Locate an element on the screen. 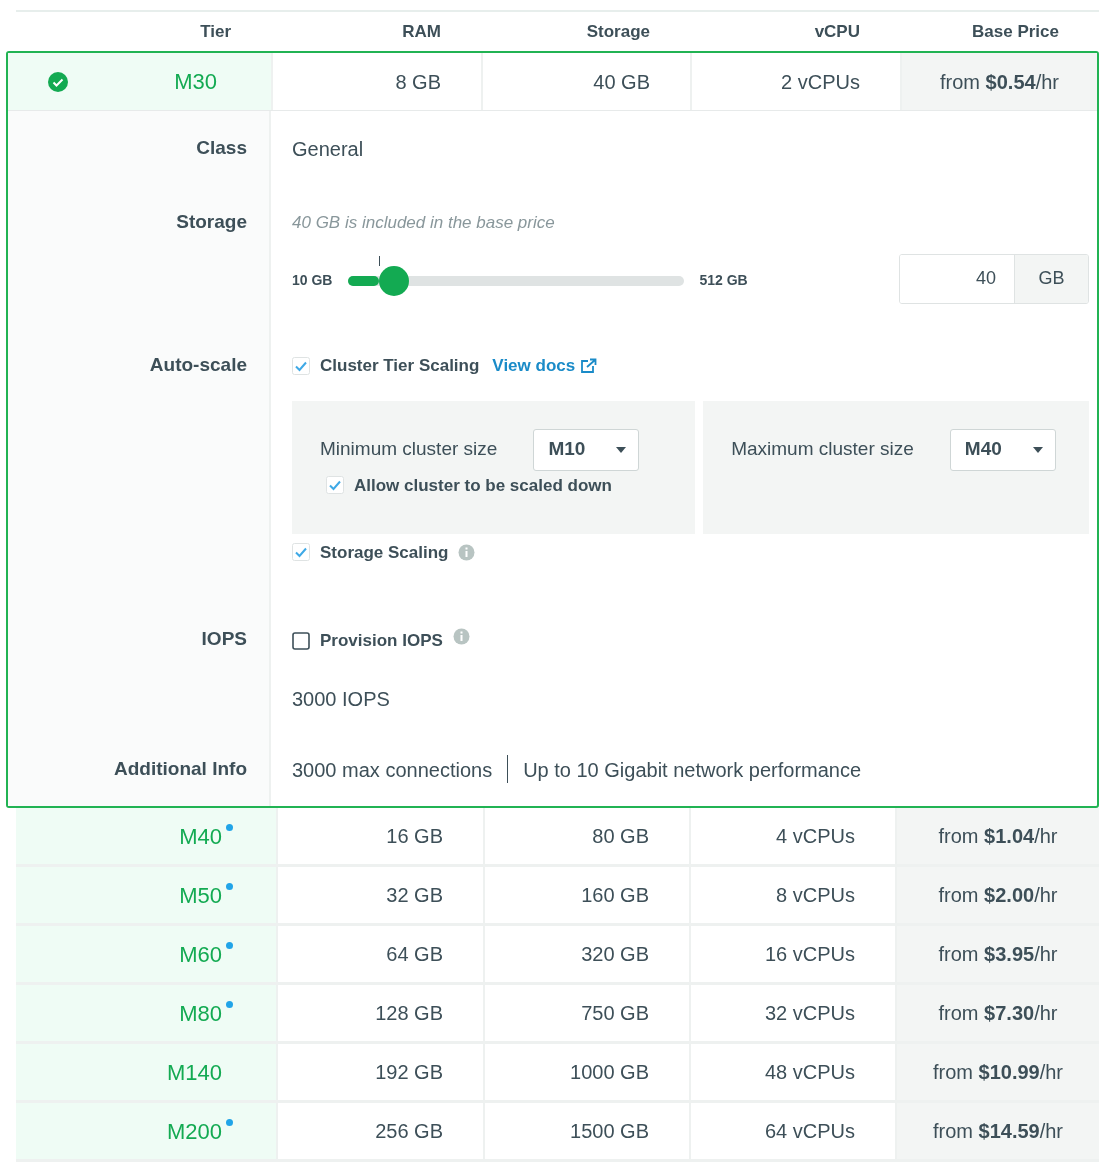  column-header: Storage is located at coordinates (618, 31).